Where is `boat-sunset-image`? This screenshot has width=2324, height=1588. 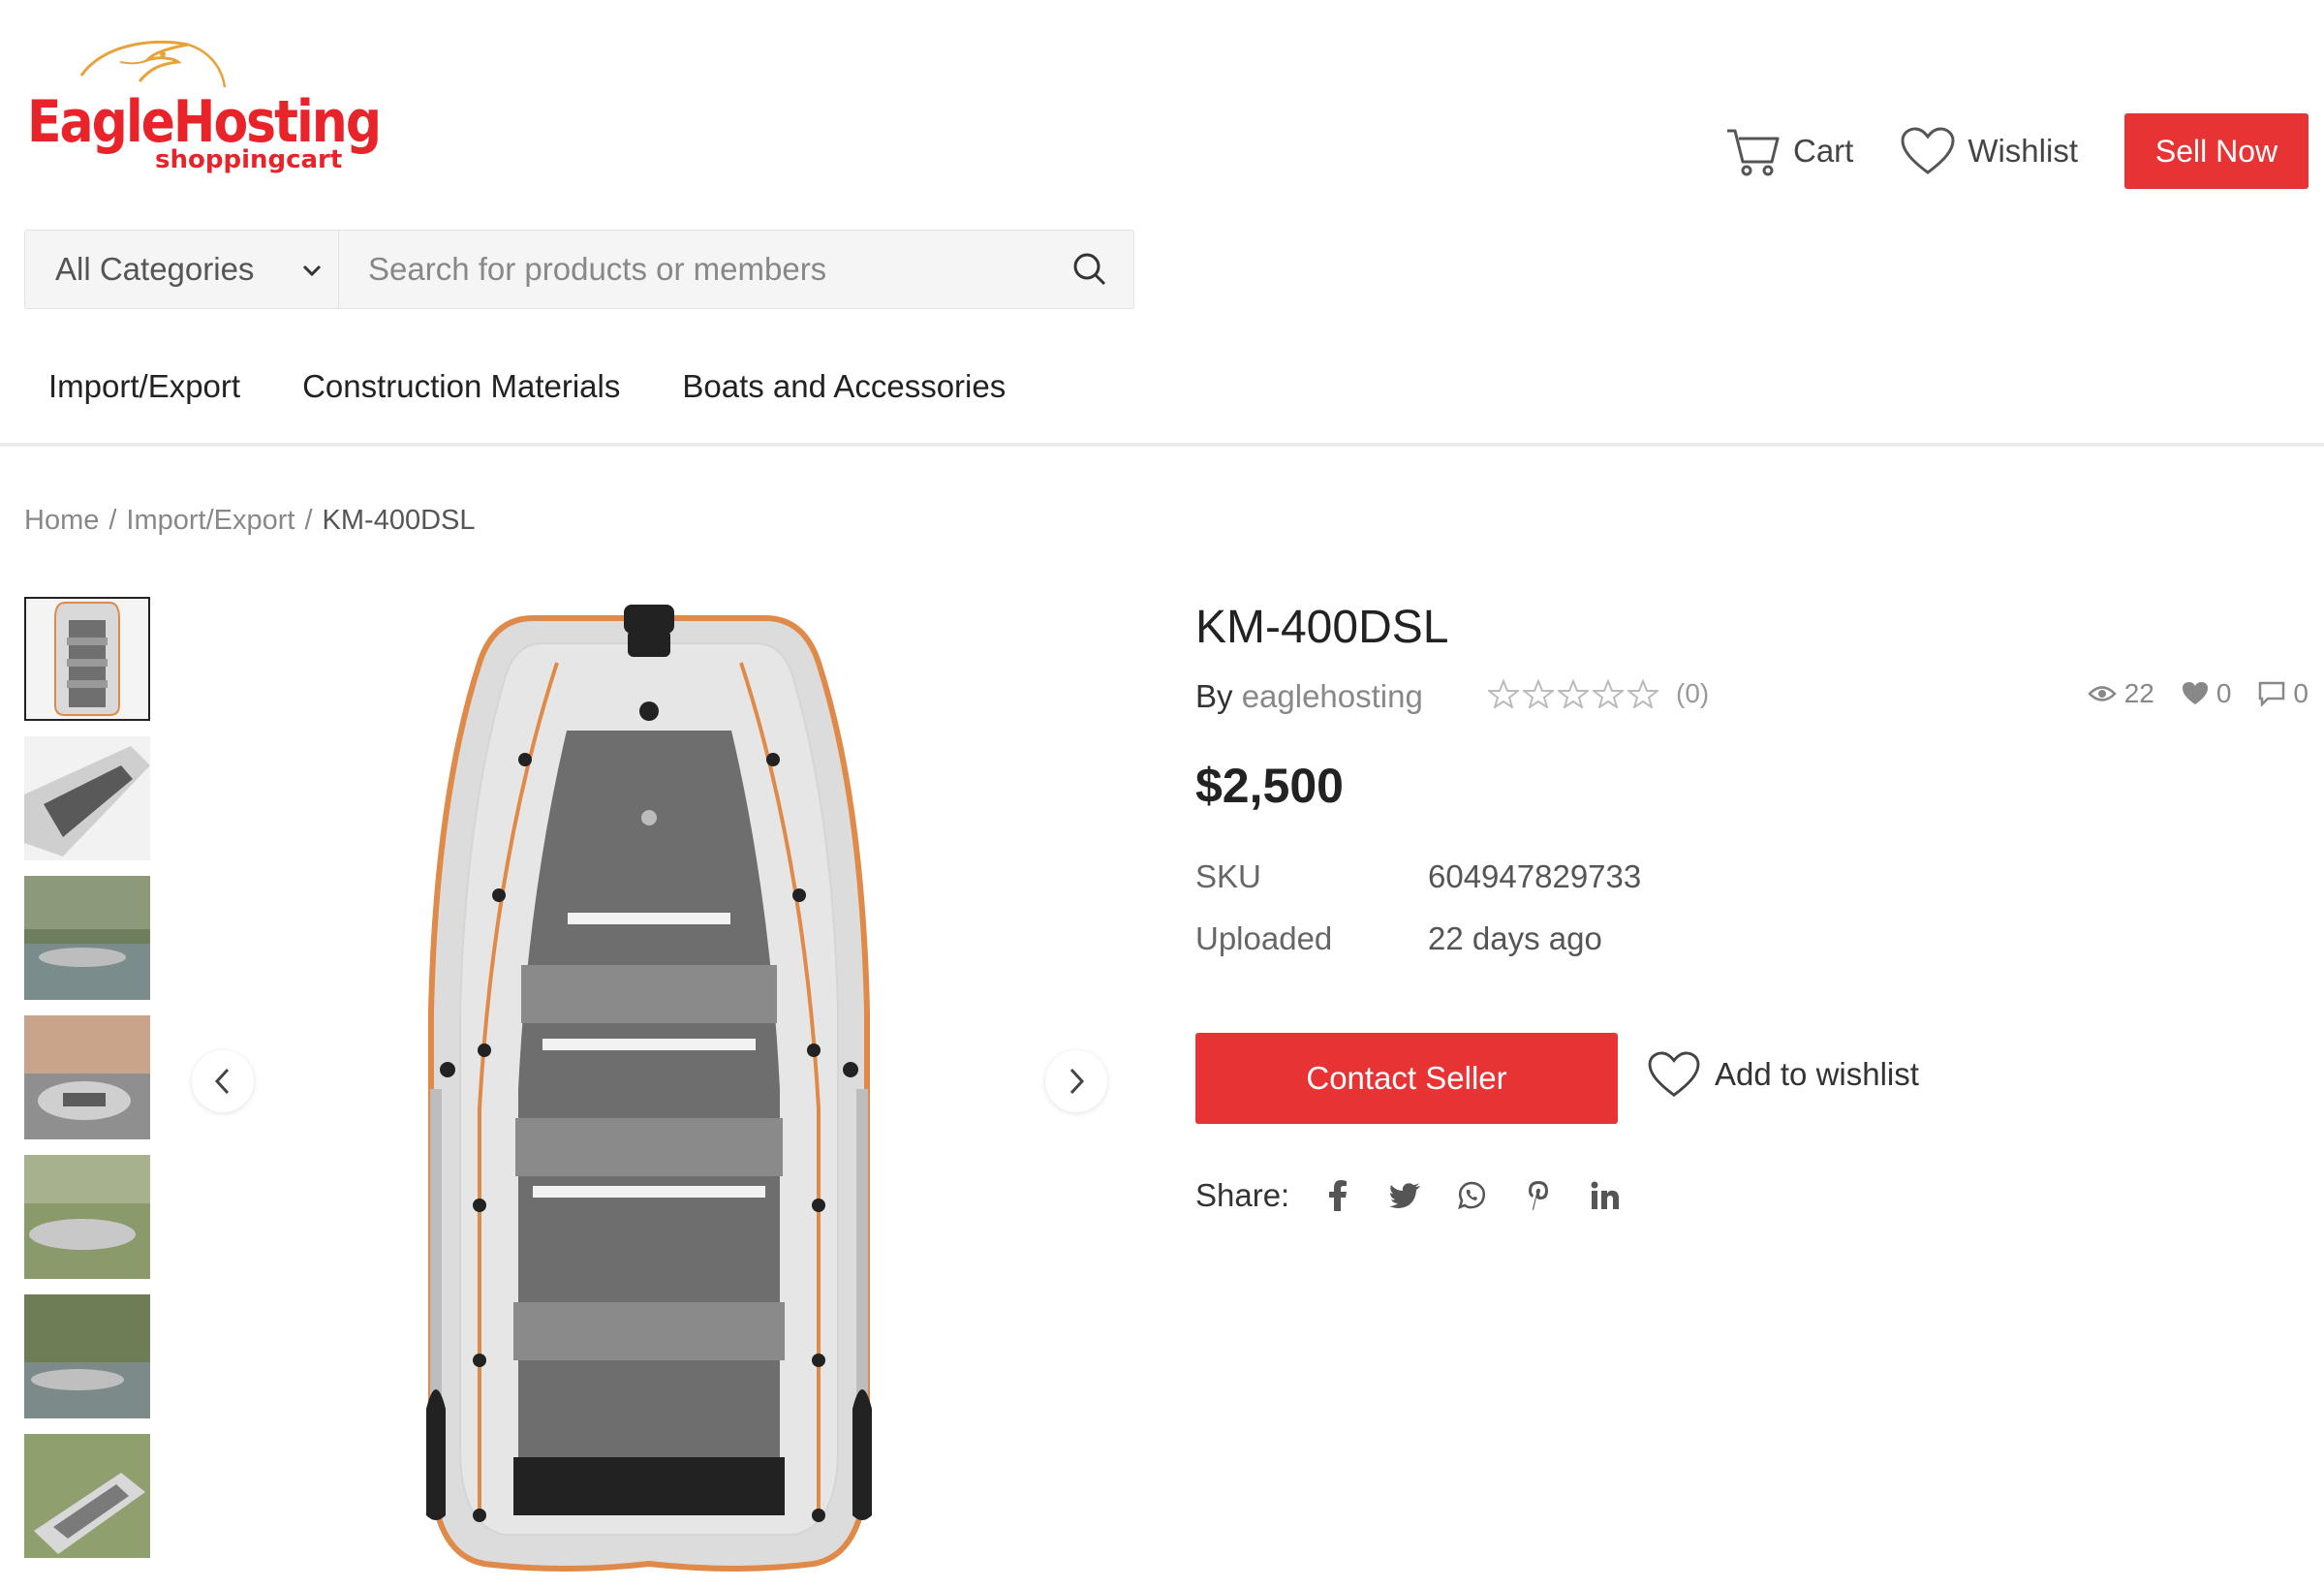 boat-sunset-image is located at coordinates (87, 1077).